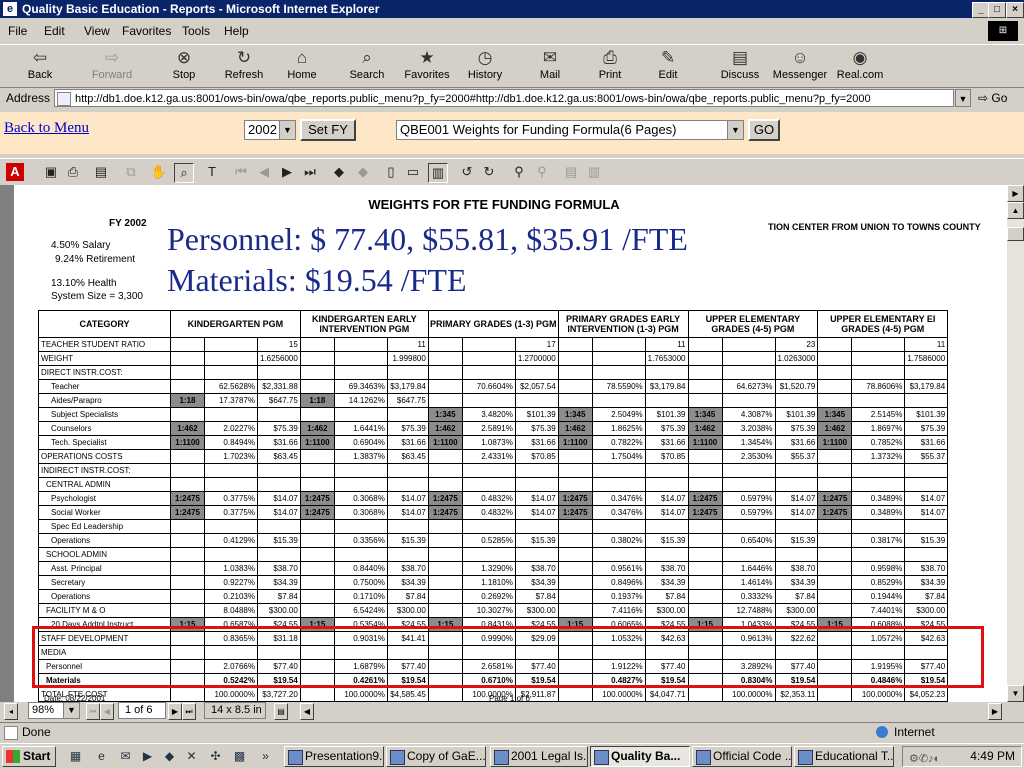 The image size is (1024, 769). What do you see at coordinates (189, 711) in the screenshot?
I see `last-page-nav-icon: ⏭` at bounding box center [189, 711].